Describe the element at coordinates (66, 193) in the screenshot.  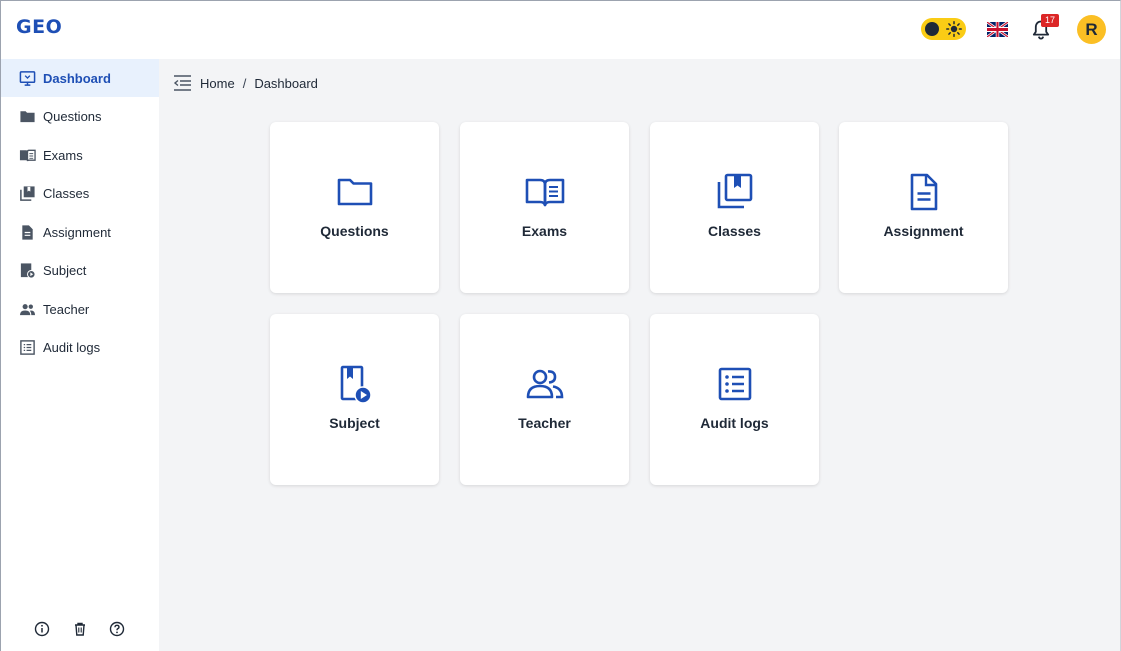
I see `sidebar-item-label: Classes` at that location.